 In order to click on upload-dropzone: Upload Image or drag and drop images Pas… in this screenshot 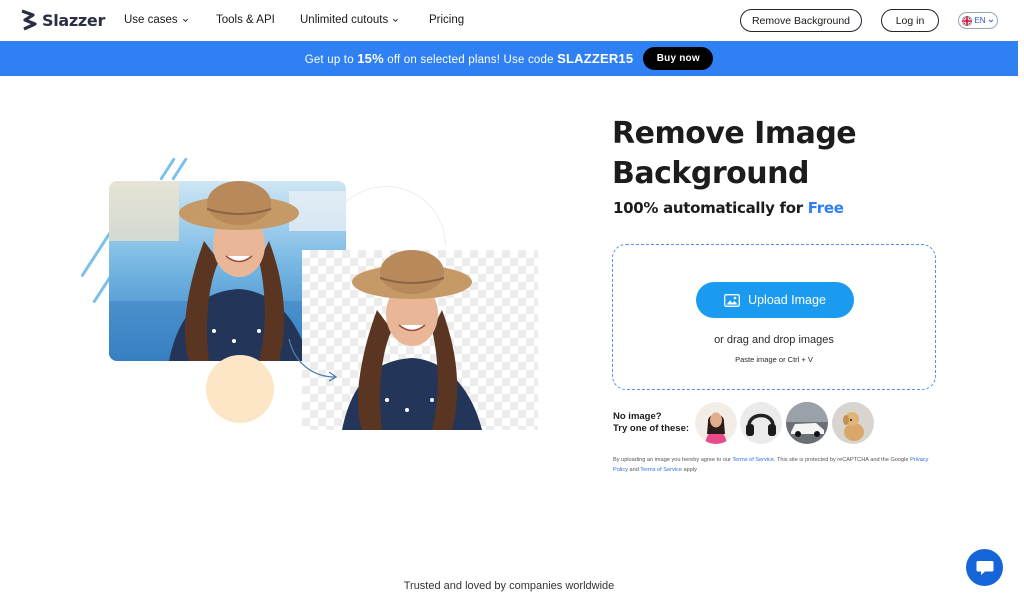, I will do `click(774, 317)`.